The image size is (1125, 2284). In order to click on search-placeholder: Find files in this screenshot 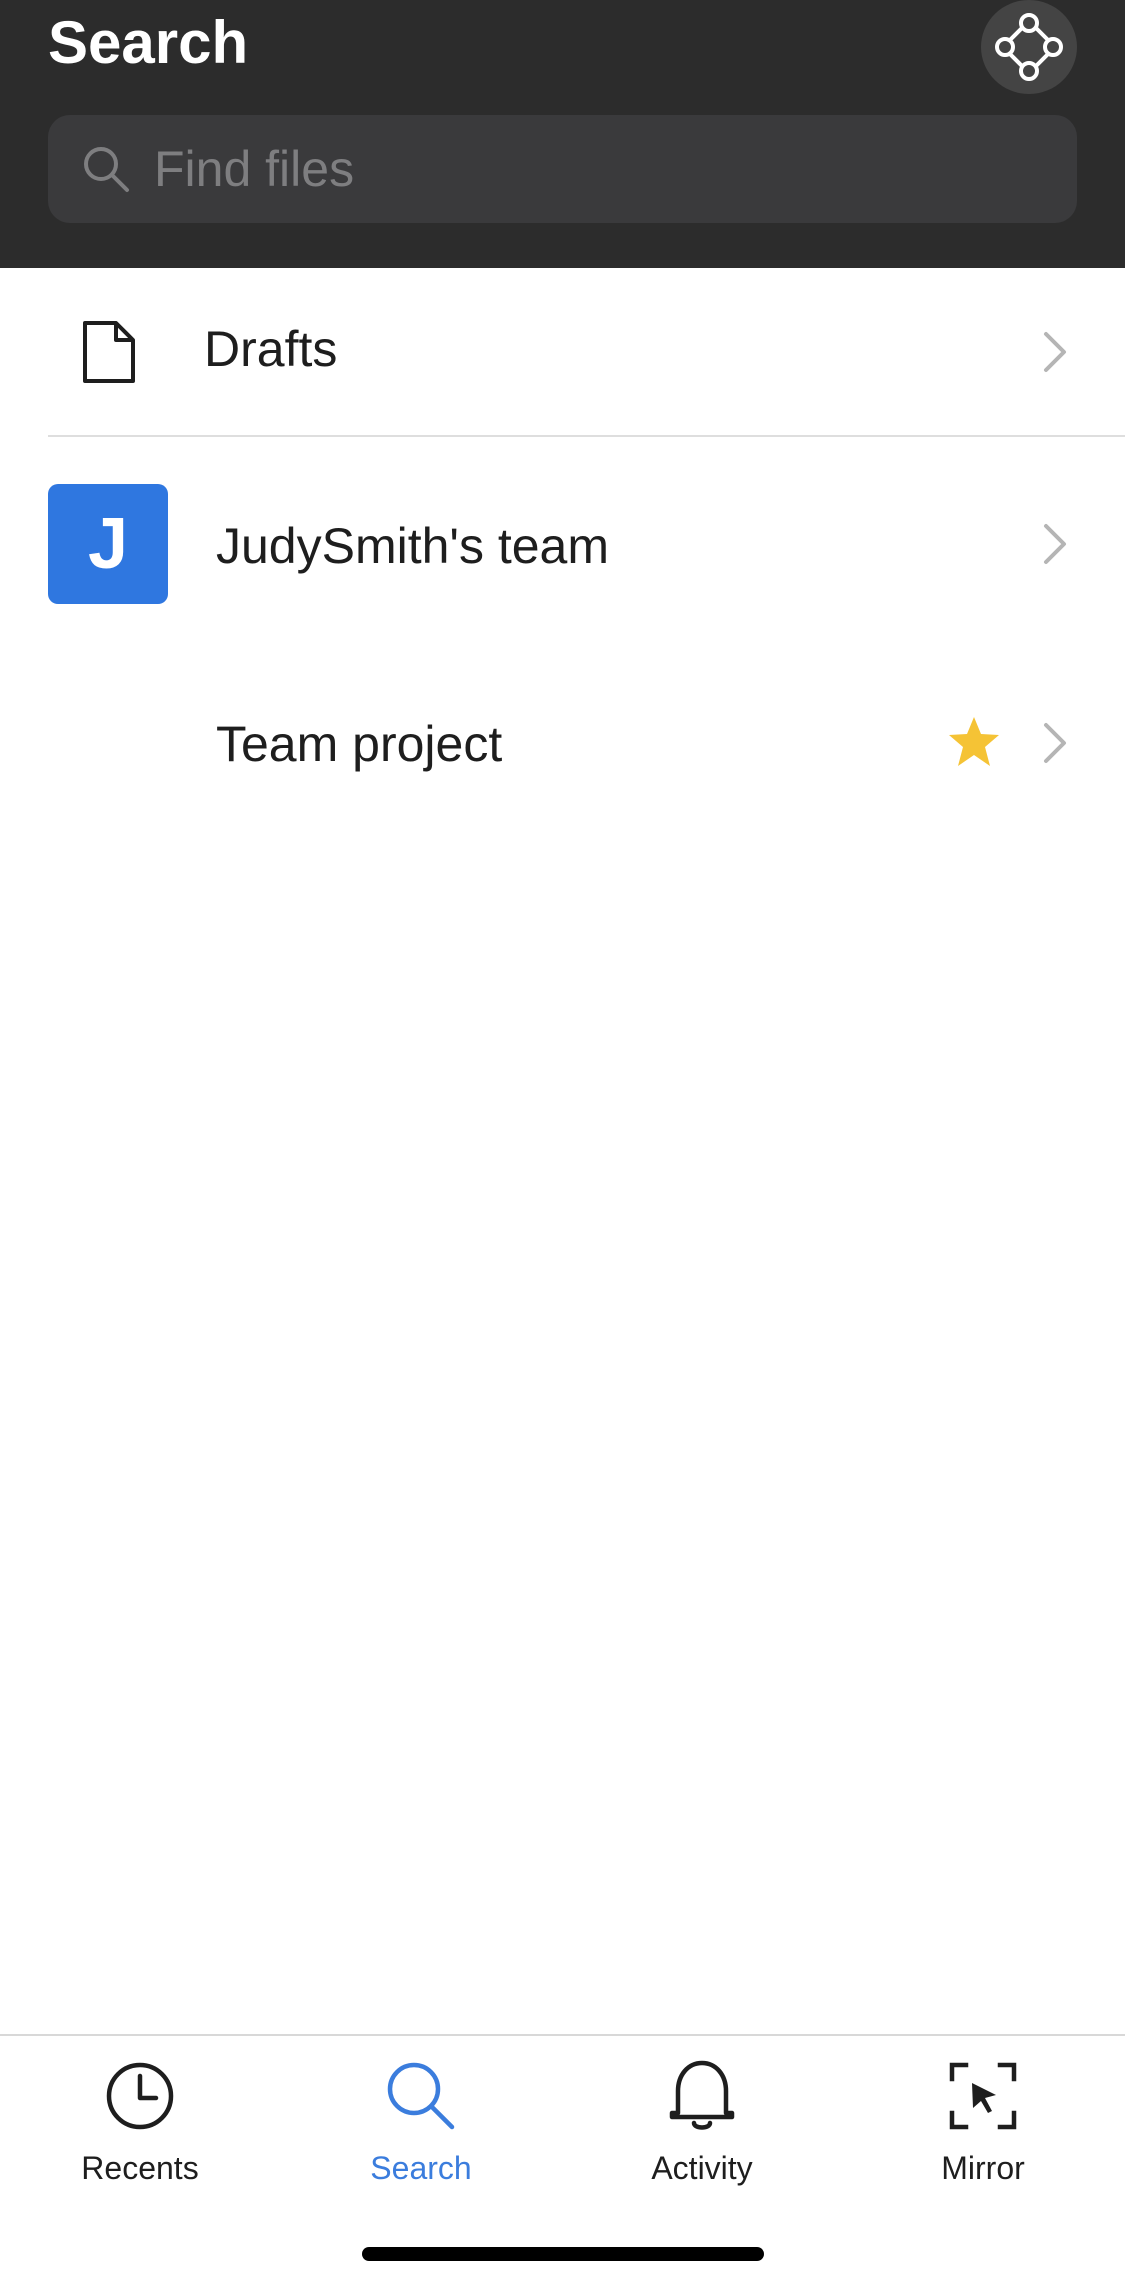, I will do `click(254, 169)`.